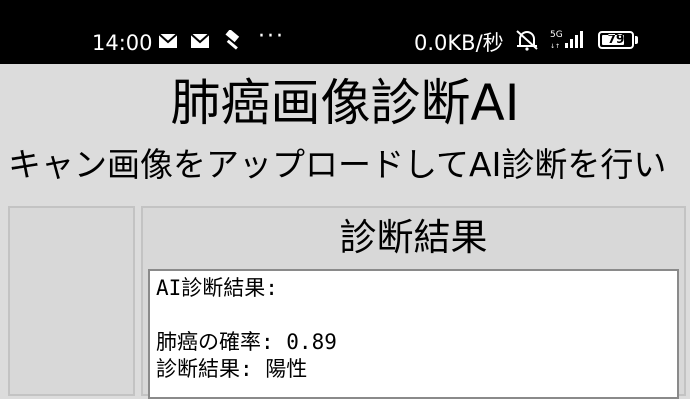 Image resolution: width=690 pixels, height=399 pixels. I want to click on signal-5g-icon: 5G ↓↑, so click(570, 41).